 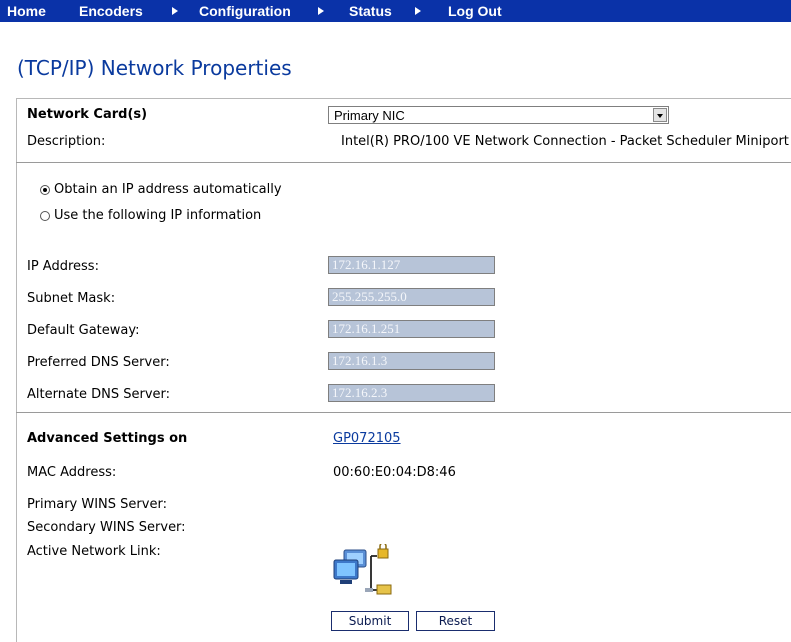 What do you see at coordinates (369, 115) in the screenshot?
I see `network-card-selected: Primary NIC` at bounding box center [369, 115].